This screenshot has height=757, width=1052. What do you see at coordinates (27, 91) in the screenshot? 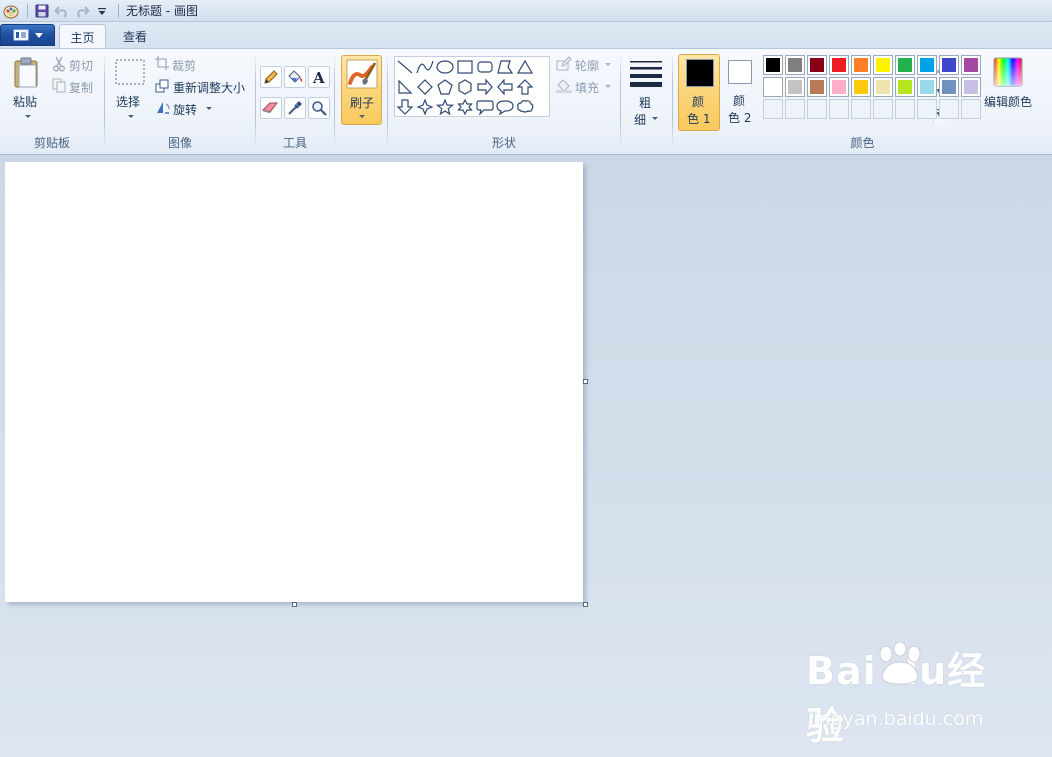
I see `paste-button: 粘贴` at bounding box center [27, 91].